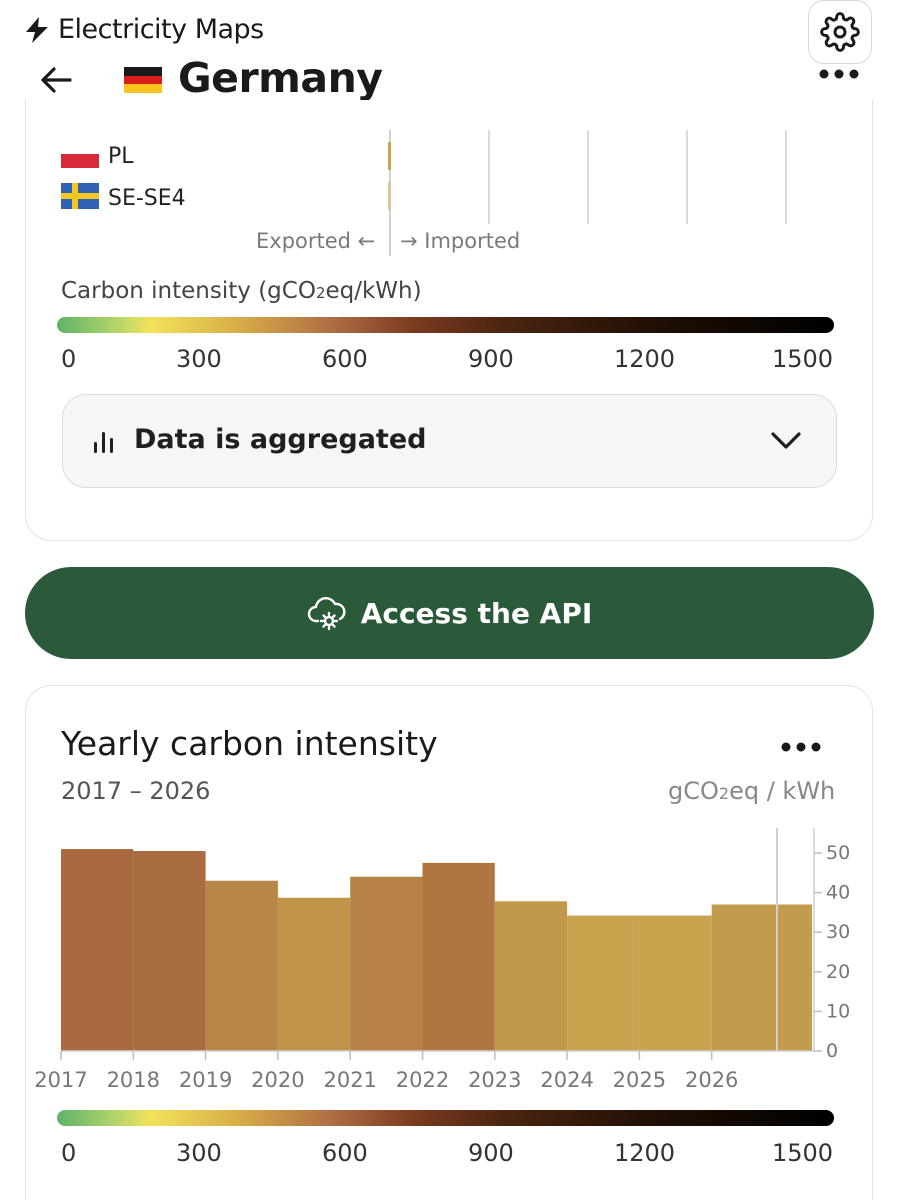 The image size is (899, 1200). I want to click on lightning-icon, so click(37, 29).